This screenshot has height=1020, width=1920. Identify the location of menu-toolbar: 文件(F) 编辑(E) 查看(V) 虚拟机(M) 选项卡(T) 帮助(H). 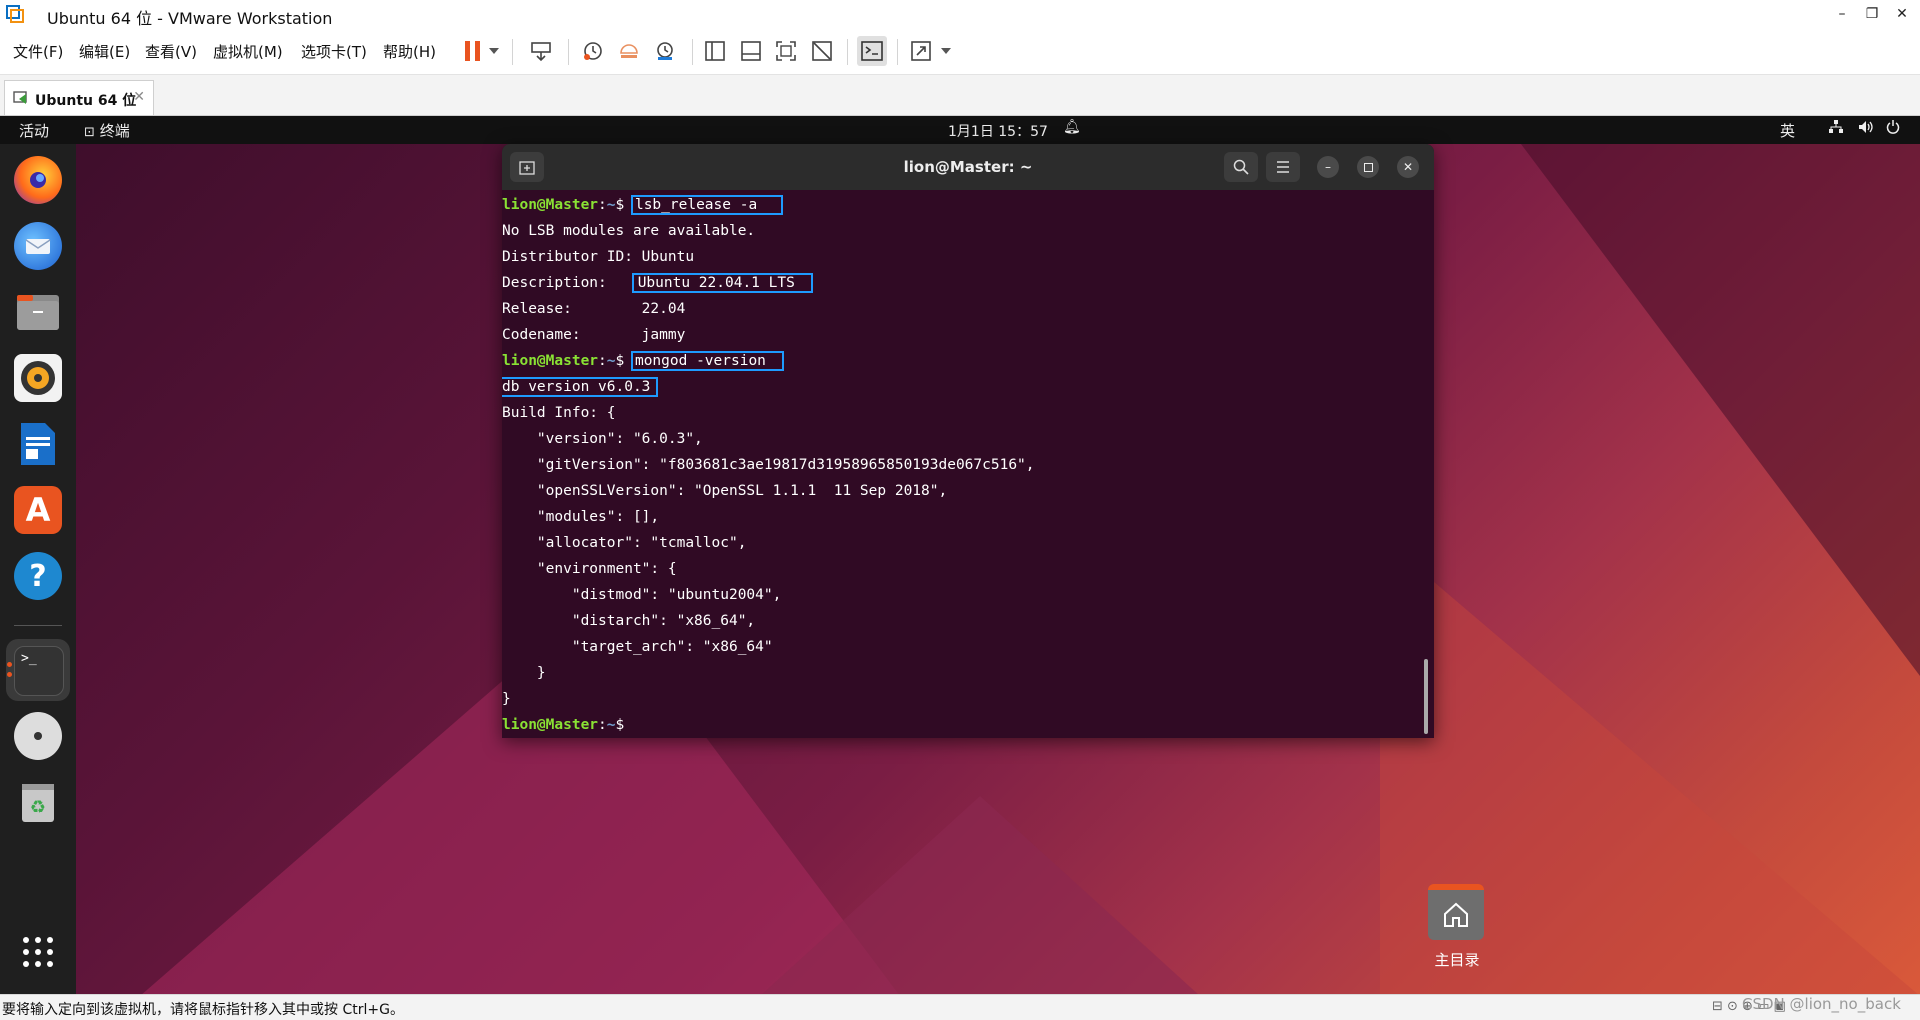
(960, 51).